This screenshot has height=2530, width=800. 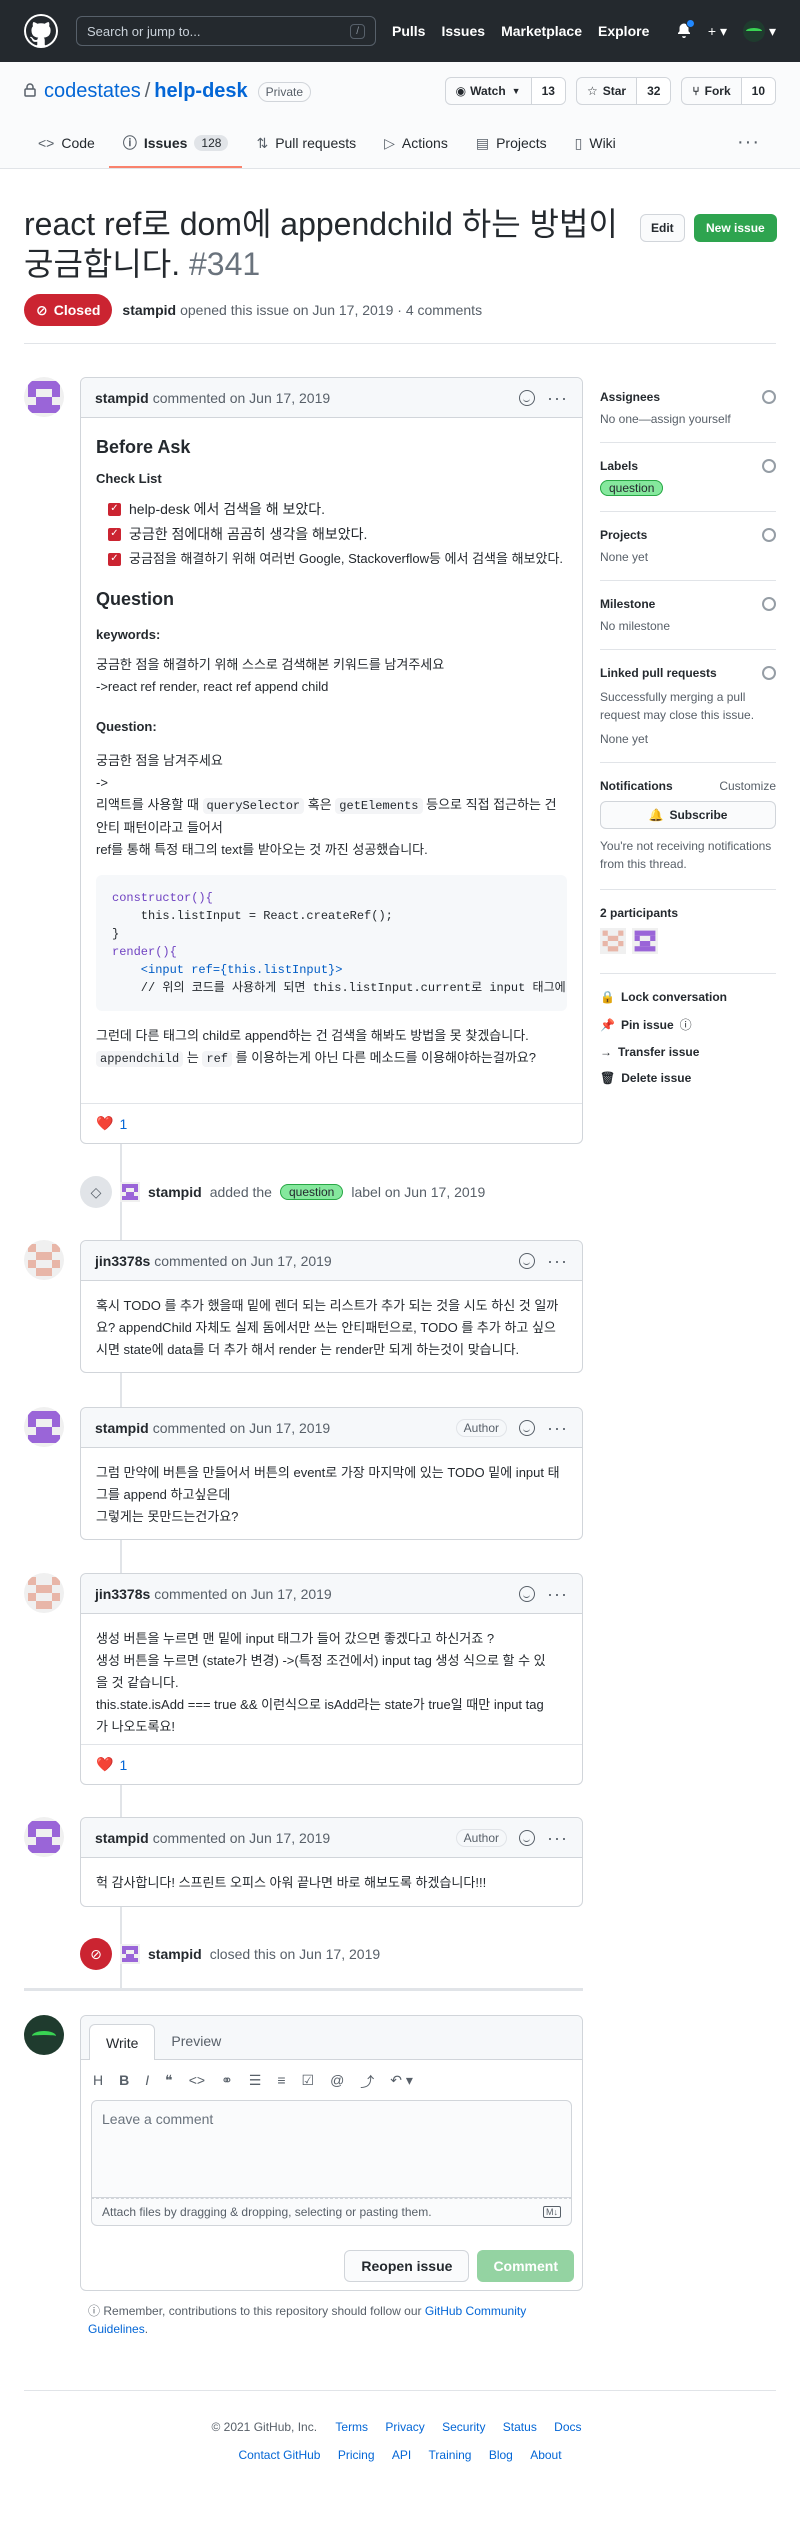 What do you see at coordinates (401, 2455) in the screenshot?
I see `footer-link-api: API` at bounding box center [401, 2455].